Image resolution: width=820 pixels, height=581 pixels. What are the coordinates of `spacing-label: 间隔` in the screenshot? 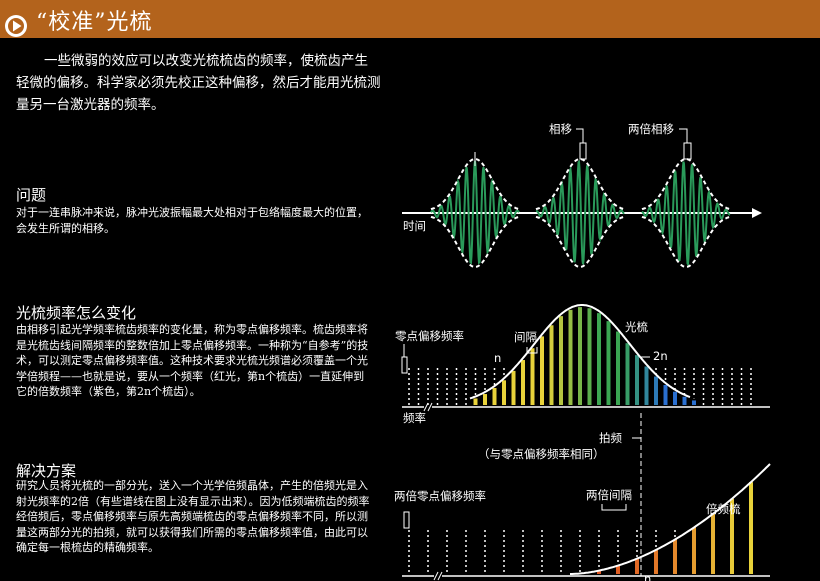 It's located at (525, 337).